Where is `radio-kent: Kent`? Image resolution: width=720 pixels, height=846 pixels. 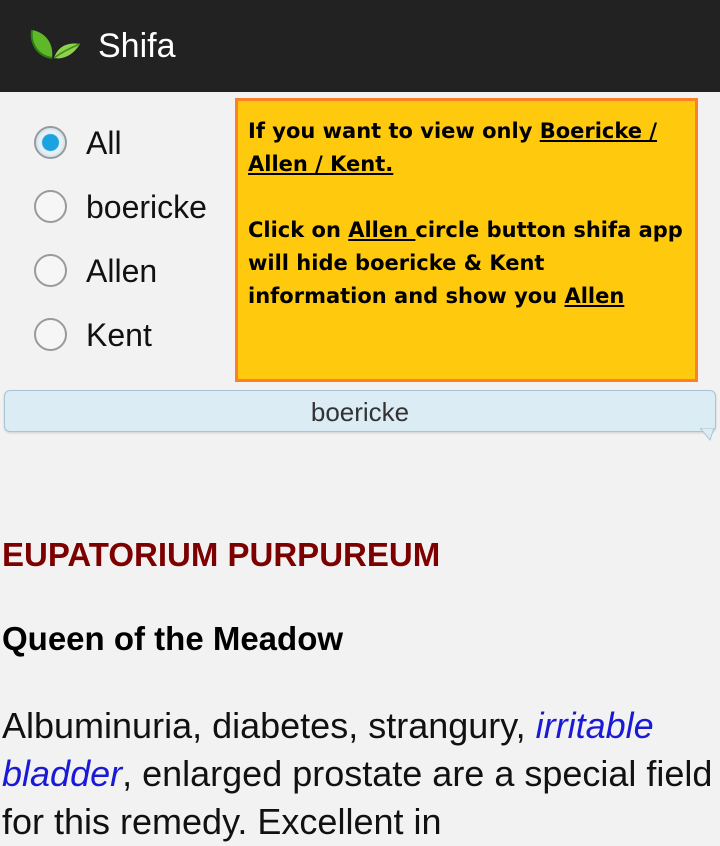
radio-kent: Kent is located at coordinates (134, 336).